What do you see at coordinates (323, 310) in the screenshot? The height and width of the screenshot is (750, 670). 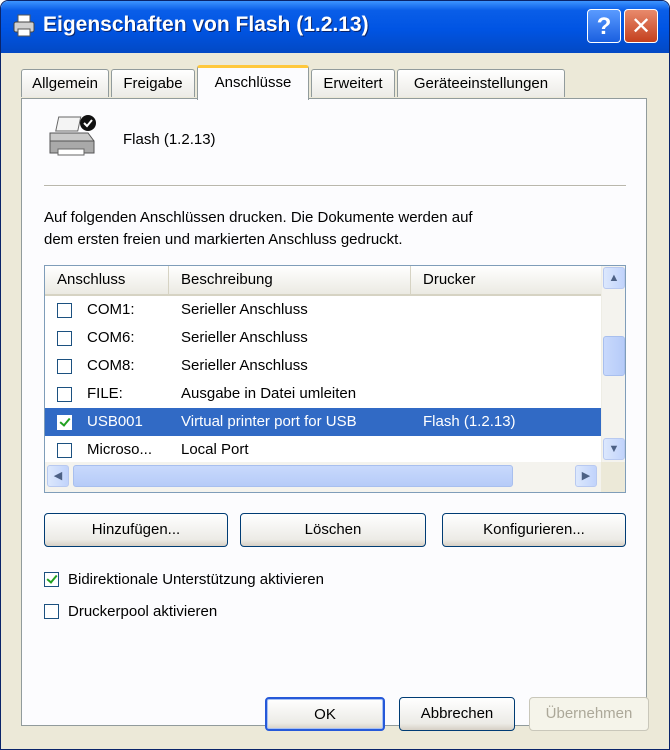 I see `port-row: COM1: Serieller Anschluss` at bounding box center [323, 310].